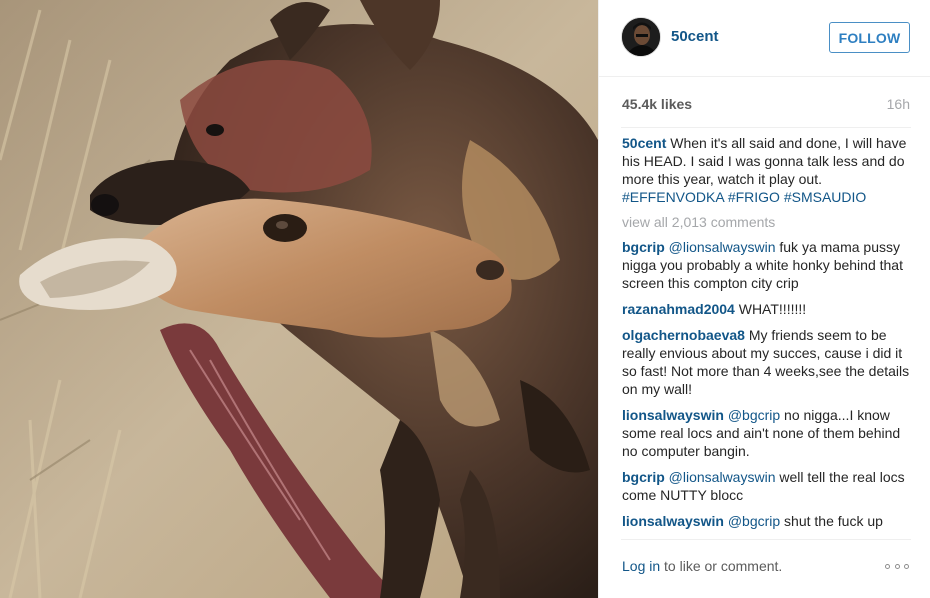  I want to click on divider, so click(766, 127).